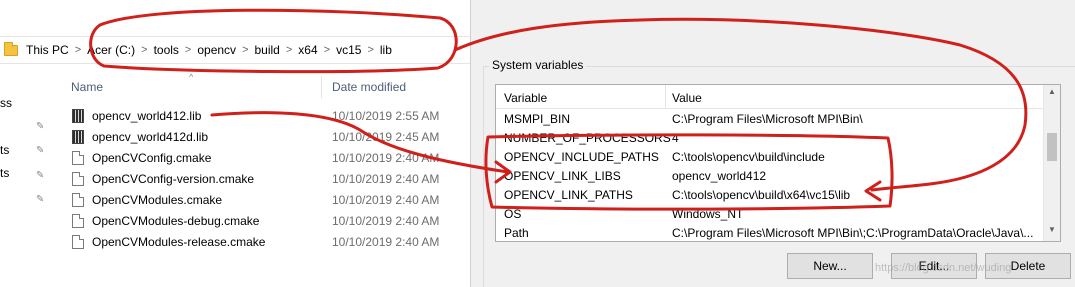  Describe the element at coordinates (262, 85) in the screenshot. I see `file-list-header: ^ Name Date modified` at that location.